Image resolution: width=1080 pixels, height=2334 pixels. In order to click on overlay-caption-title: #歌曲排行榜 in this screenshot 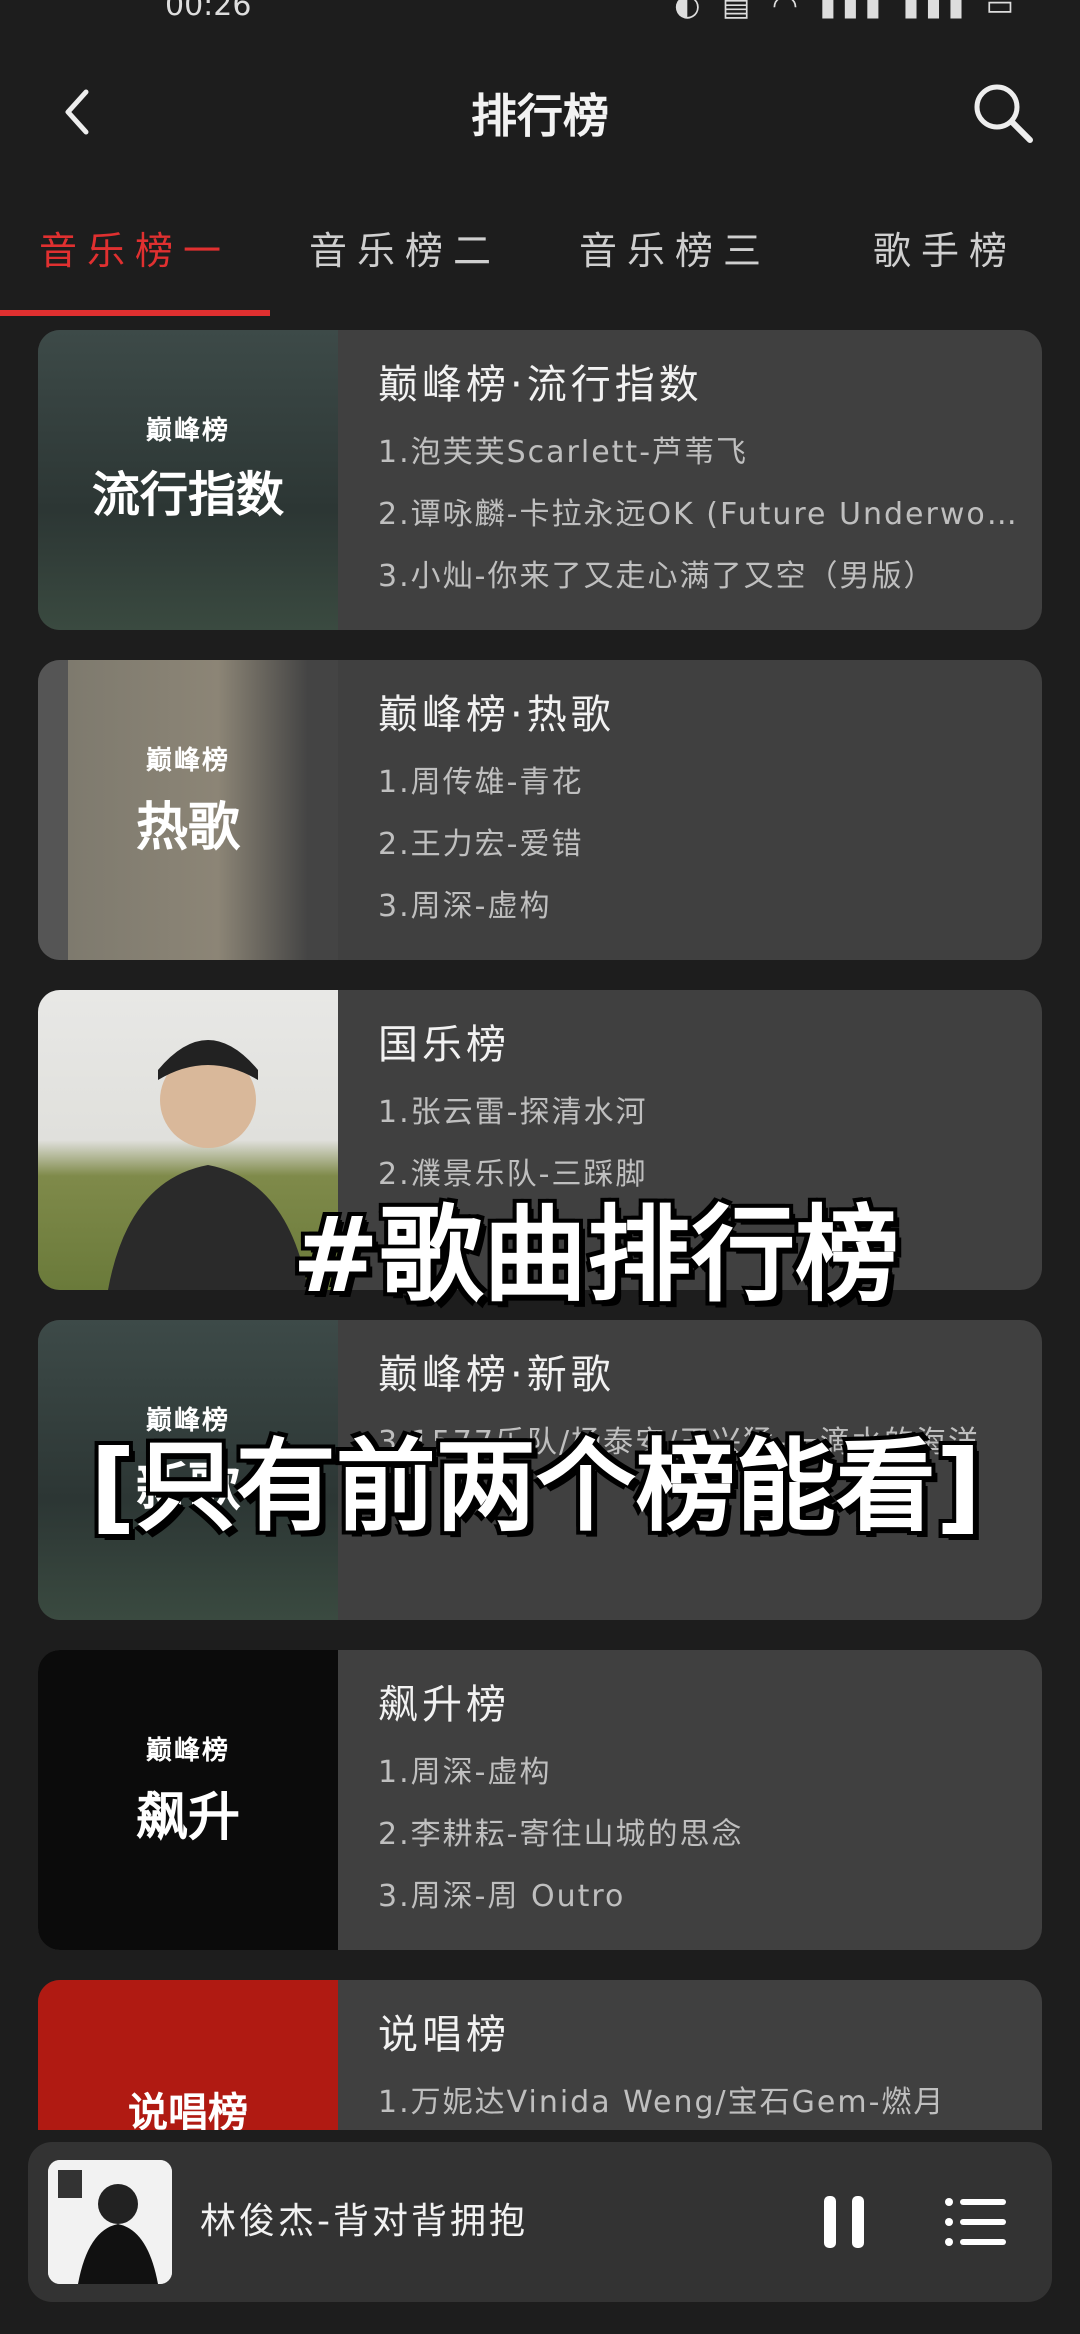, I will do `click(596, 1255)`.